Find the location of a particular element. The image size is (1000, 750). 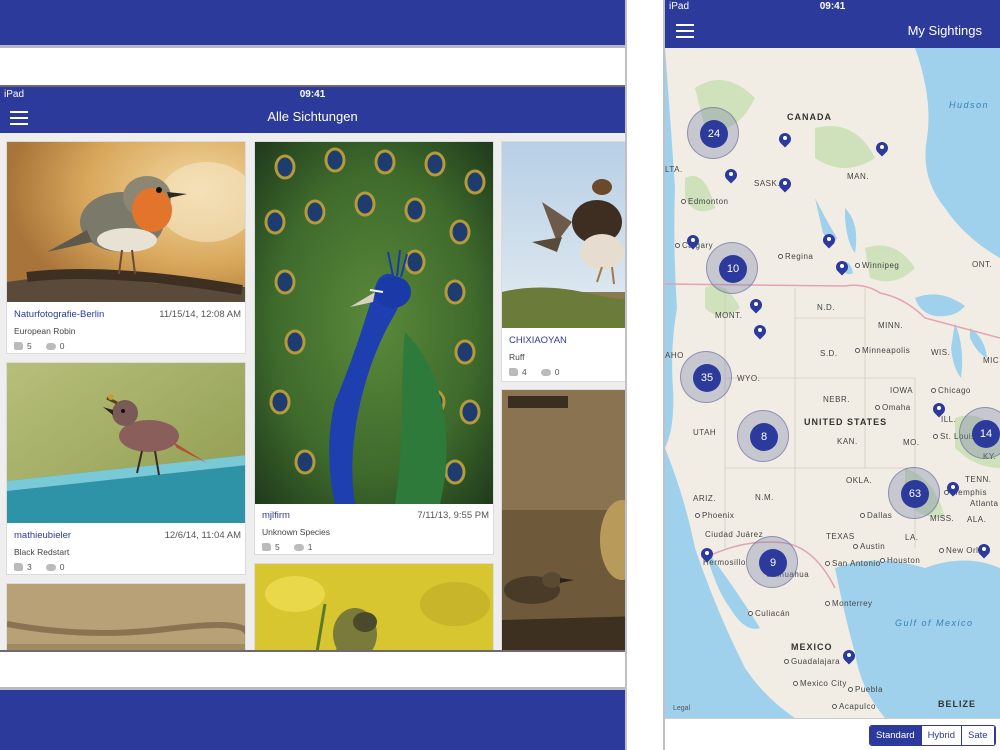

map-type-satellite: Sate is located at coordinates (978, 735).